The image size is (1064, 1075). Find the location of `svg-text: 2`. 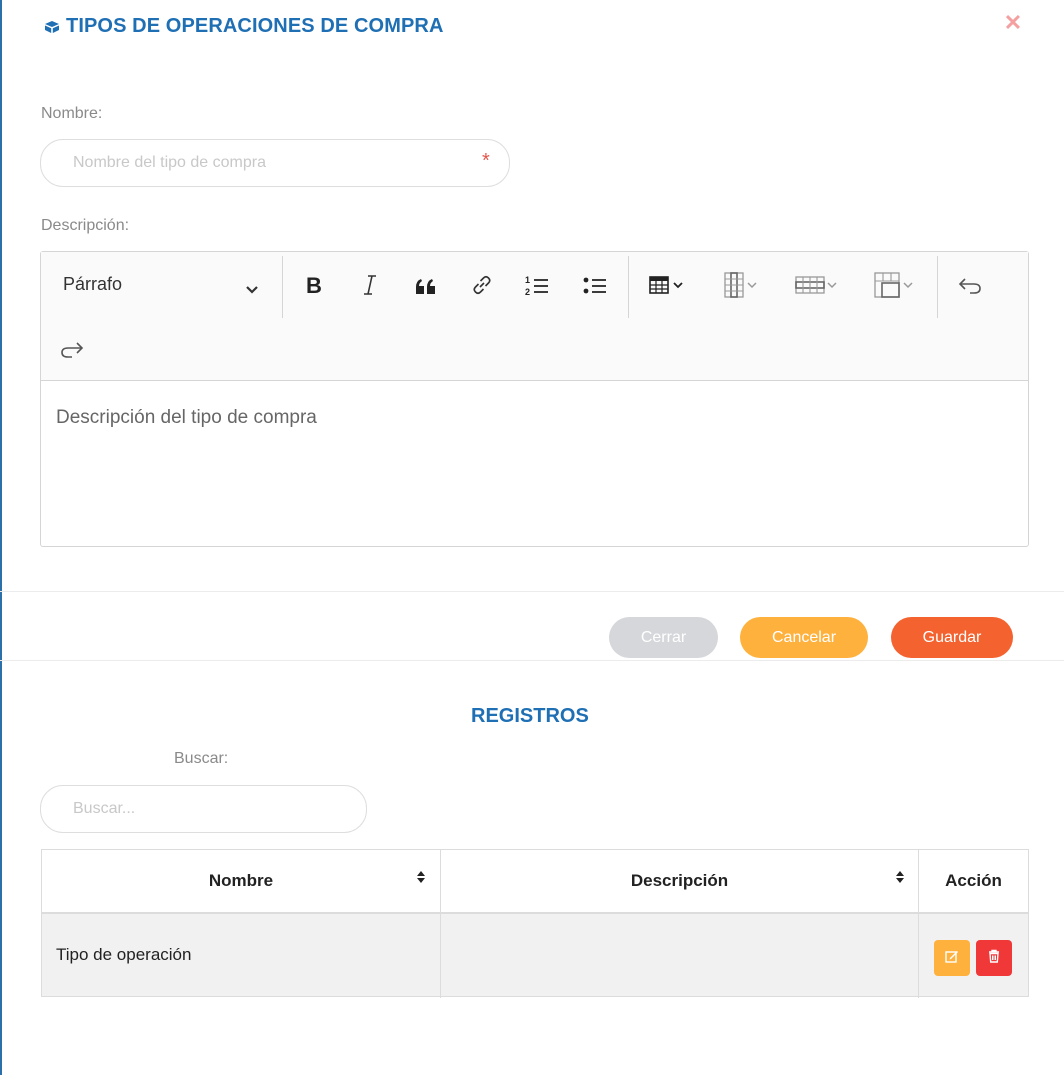

svg-text: 2 is located at coordinates (527, 292).